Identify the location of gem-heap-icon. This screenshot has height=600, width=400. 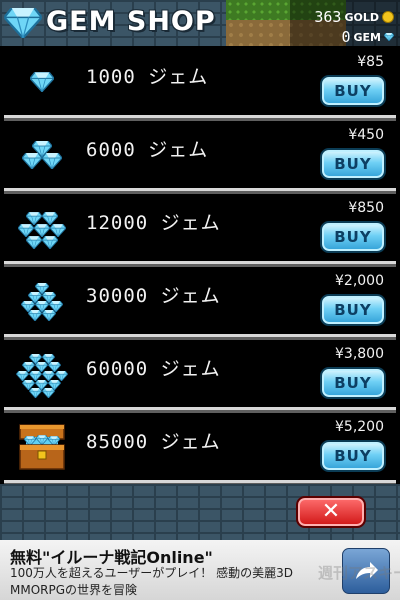
(42, 302).